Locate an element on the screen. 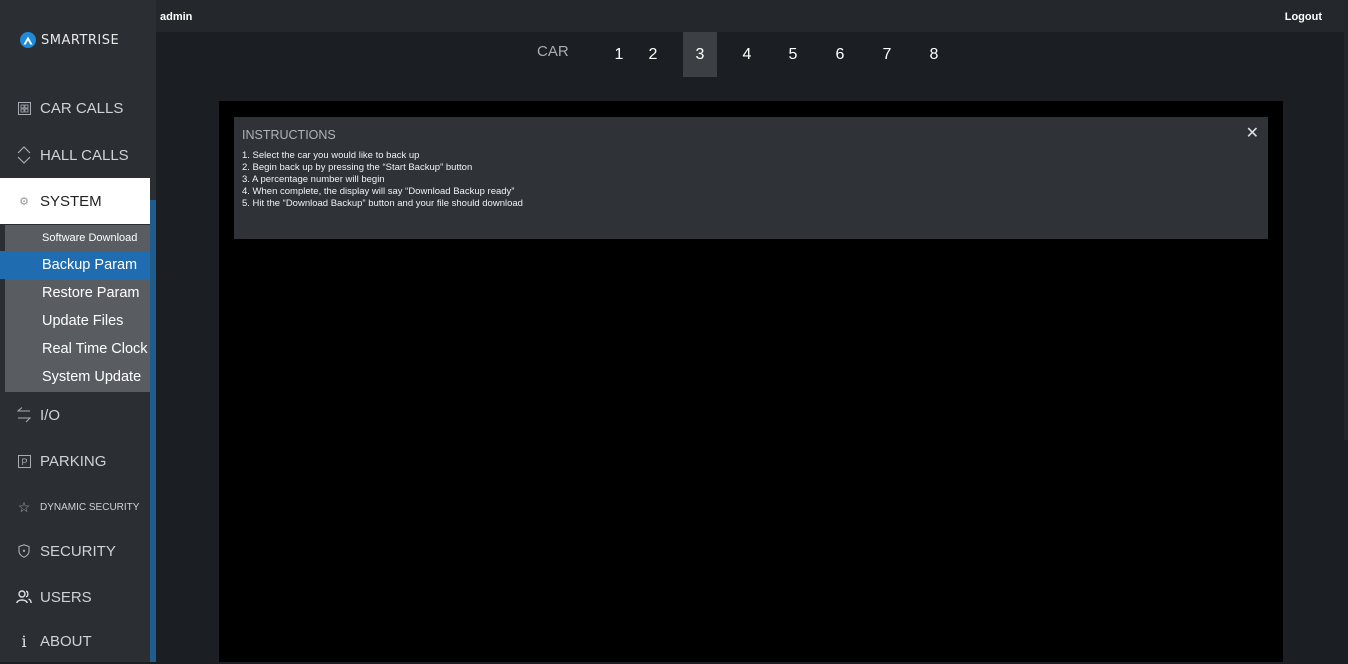  car-tab-4: 4 is located at coordinates (747, 54).